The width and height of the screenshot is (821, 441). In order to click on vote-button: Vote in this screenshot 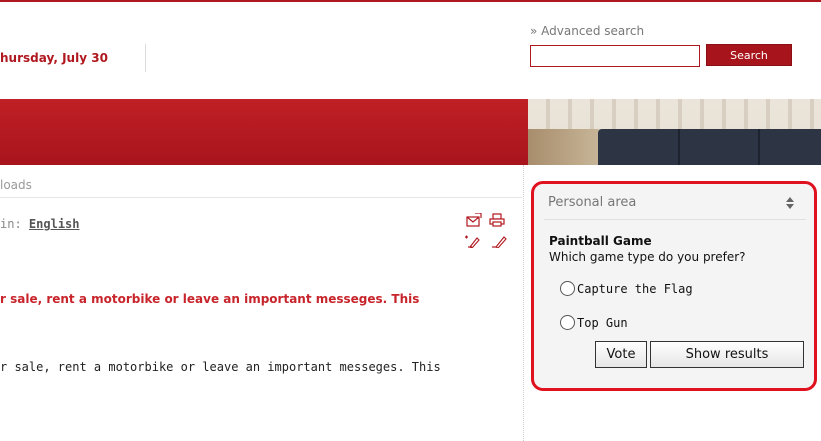, I will do `click(621, 354)`.